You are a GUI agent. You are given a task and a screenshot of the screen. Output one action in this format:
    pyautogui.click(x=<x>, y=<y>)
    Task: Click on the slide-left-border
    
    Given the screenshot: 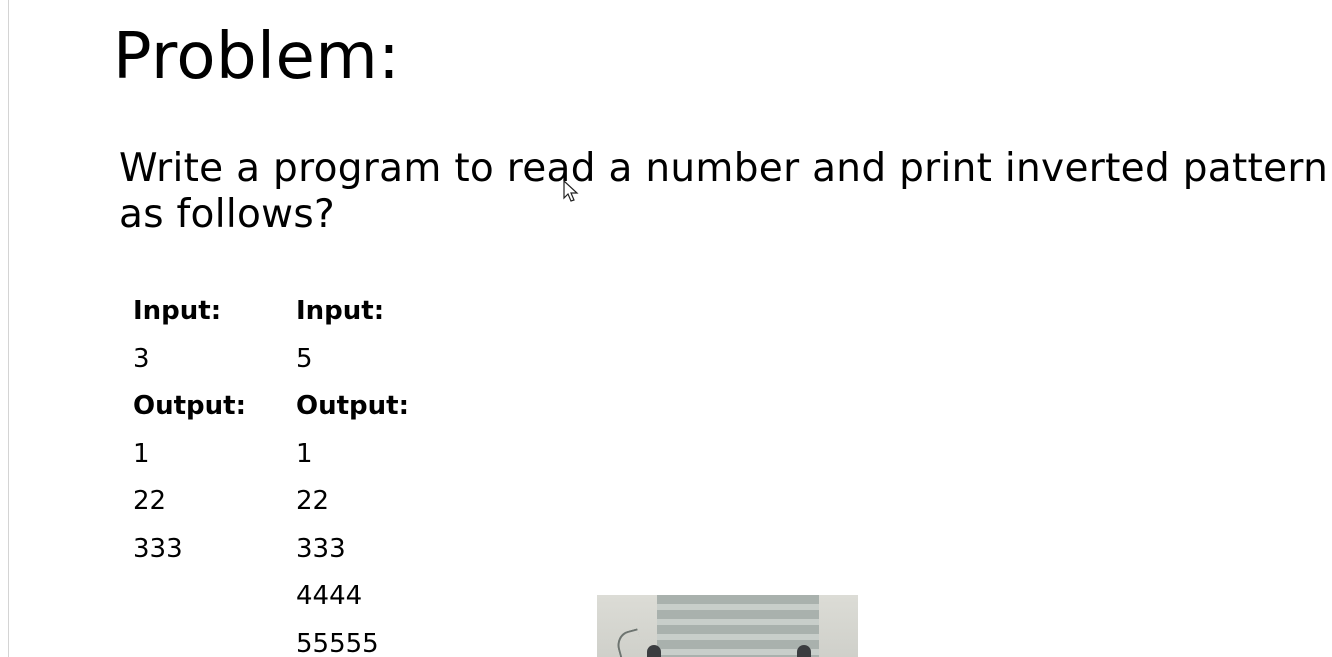 What is the action you would take?
    pyautogui.click(x=8, y=328)
    